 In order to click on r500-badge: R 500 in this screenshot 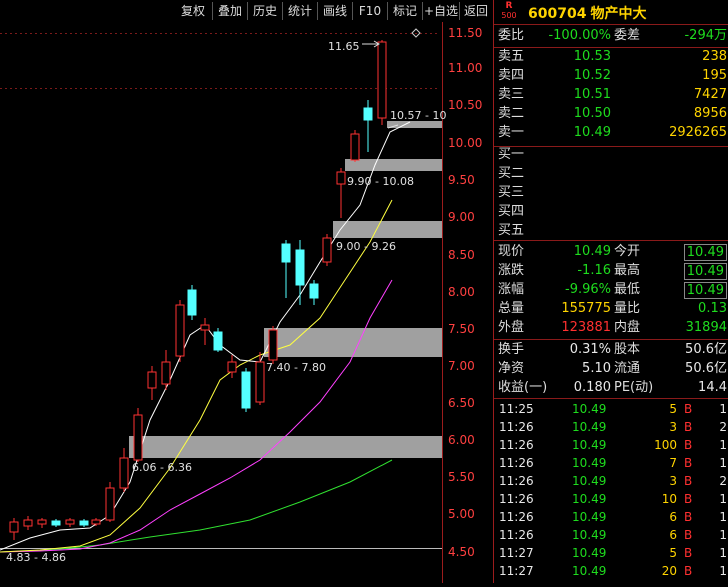, I will do `click(509, 11)`.